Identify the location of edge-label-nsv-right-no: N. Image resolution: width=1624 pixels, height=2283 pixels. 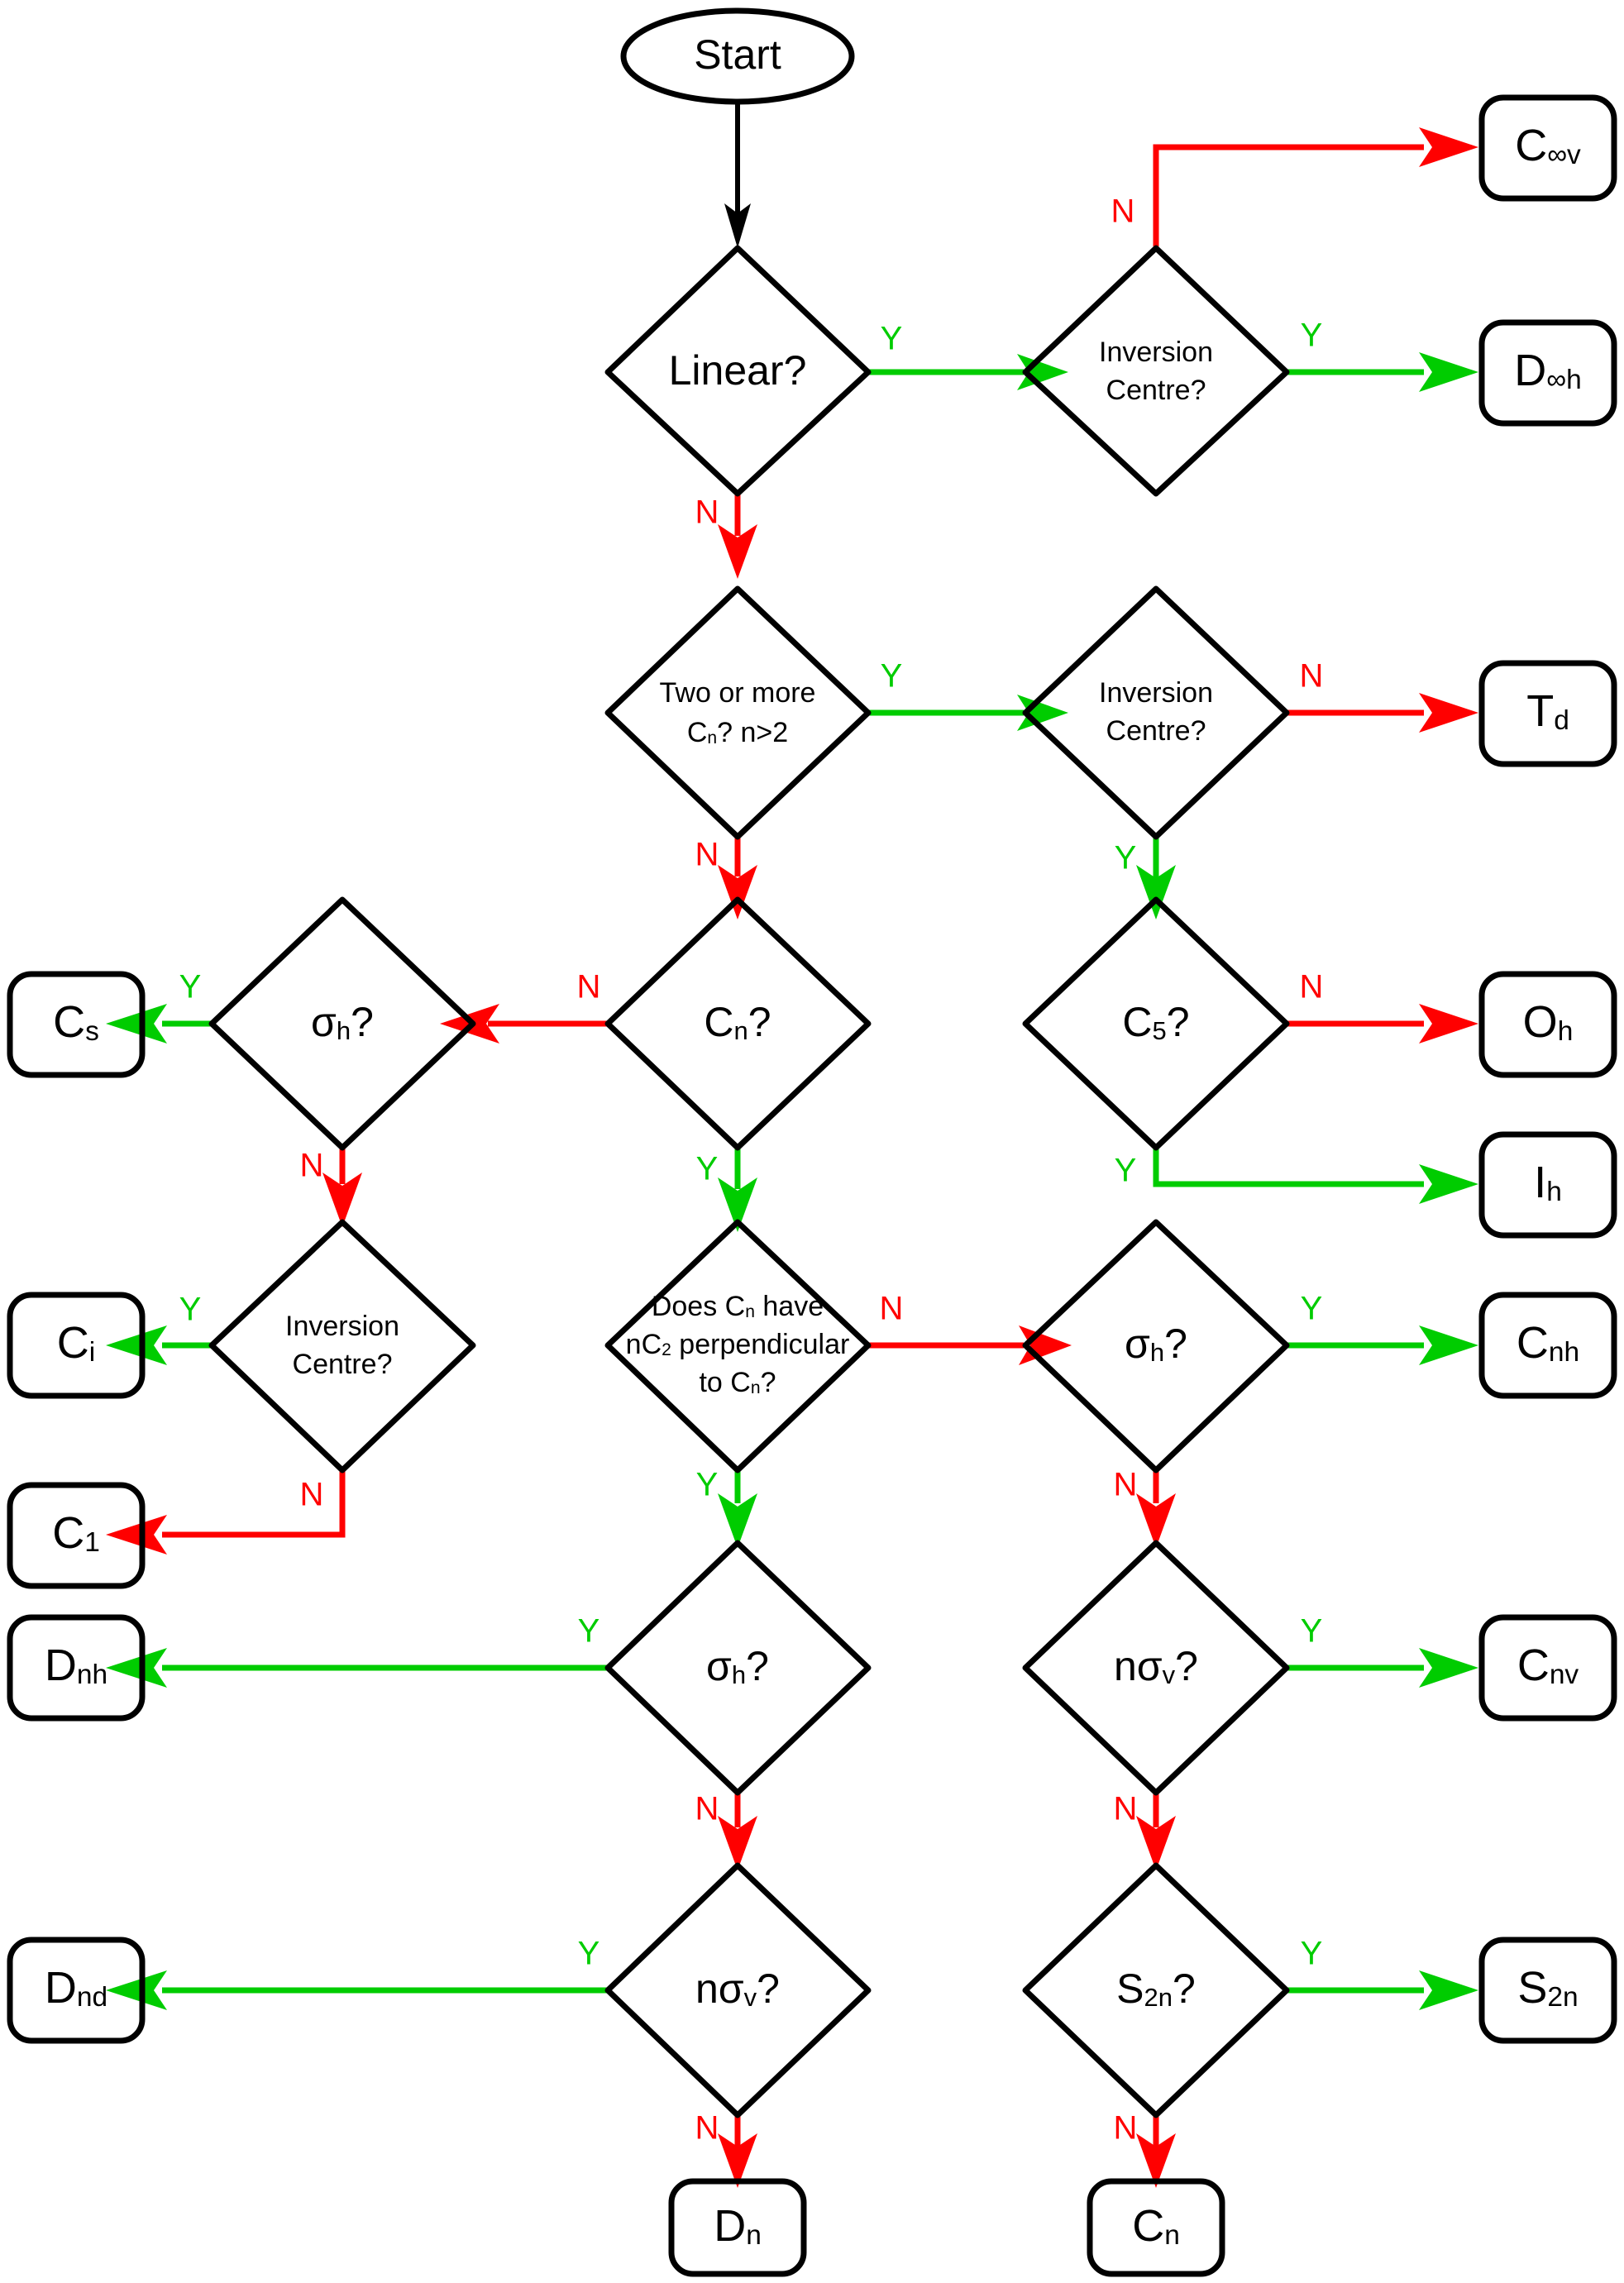
(1126, 1809).